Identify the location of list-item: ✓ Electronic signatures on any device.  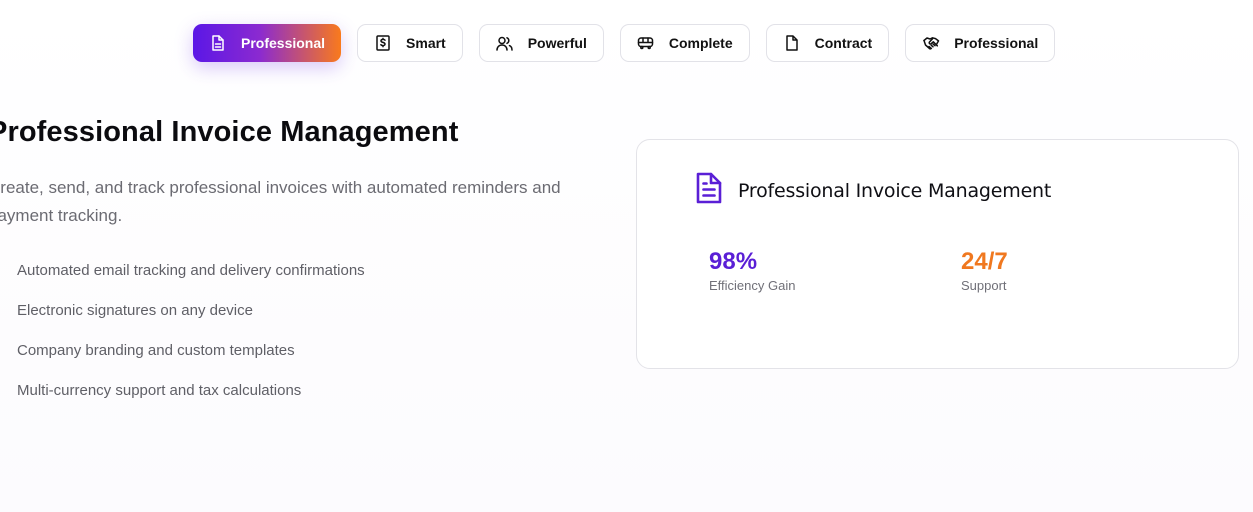
(304, 310).